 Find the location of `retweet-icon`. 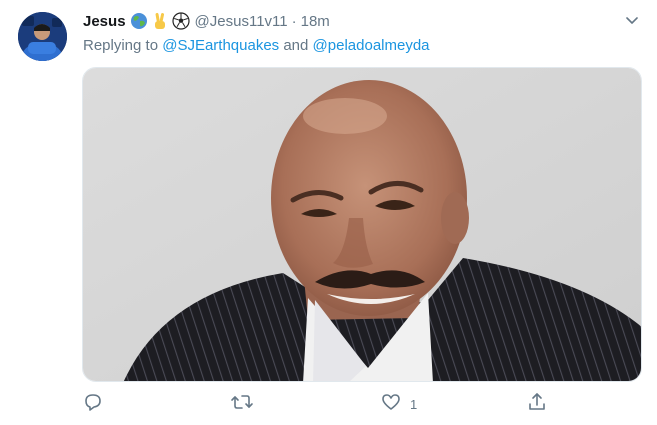

retweet-icon is located at coordinates (242, 404).